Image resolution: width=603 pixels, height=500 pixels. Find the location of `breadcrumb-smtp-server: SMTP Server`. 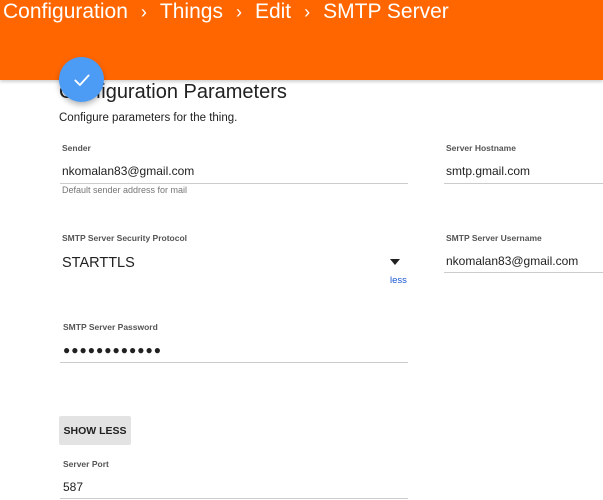

breadcrumb-smtp-server: SMTP Server is located at coordinates (386, 11).